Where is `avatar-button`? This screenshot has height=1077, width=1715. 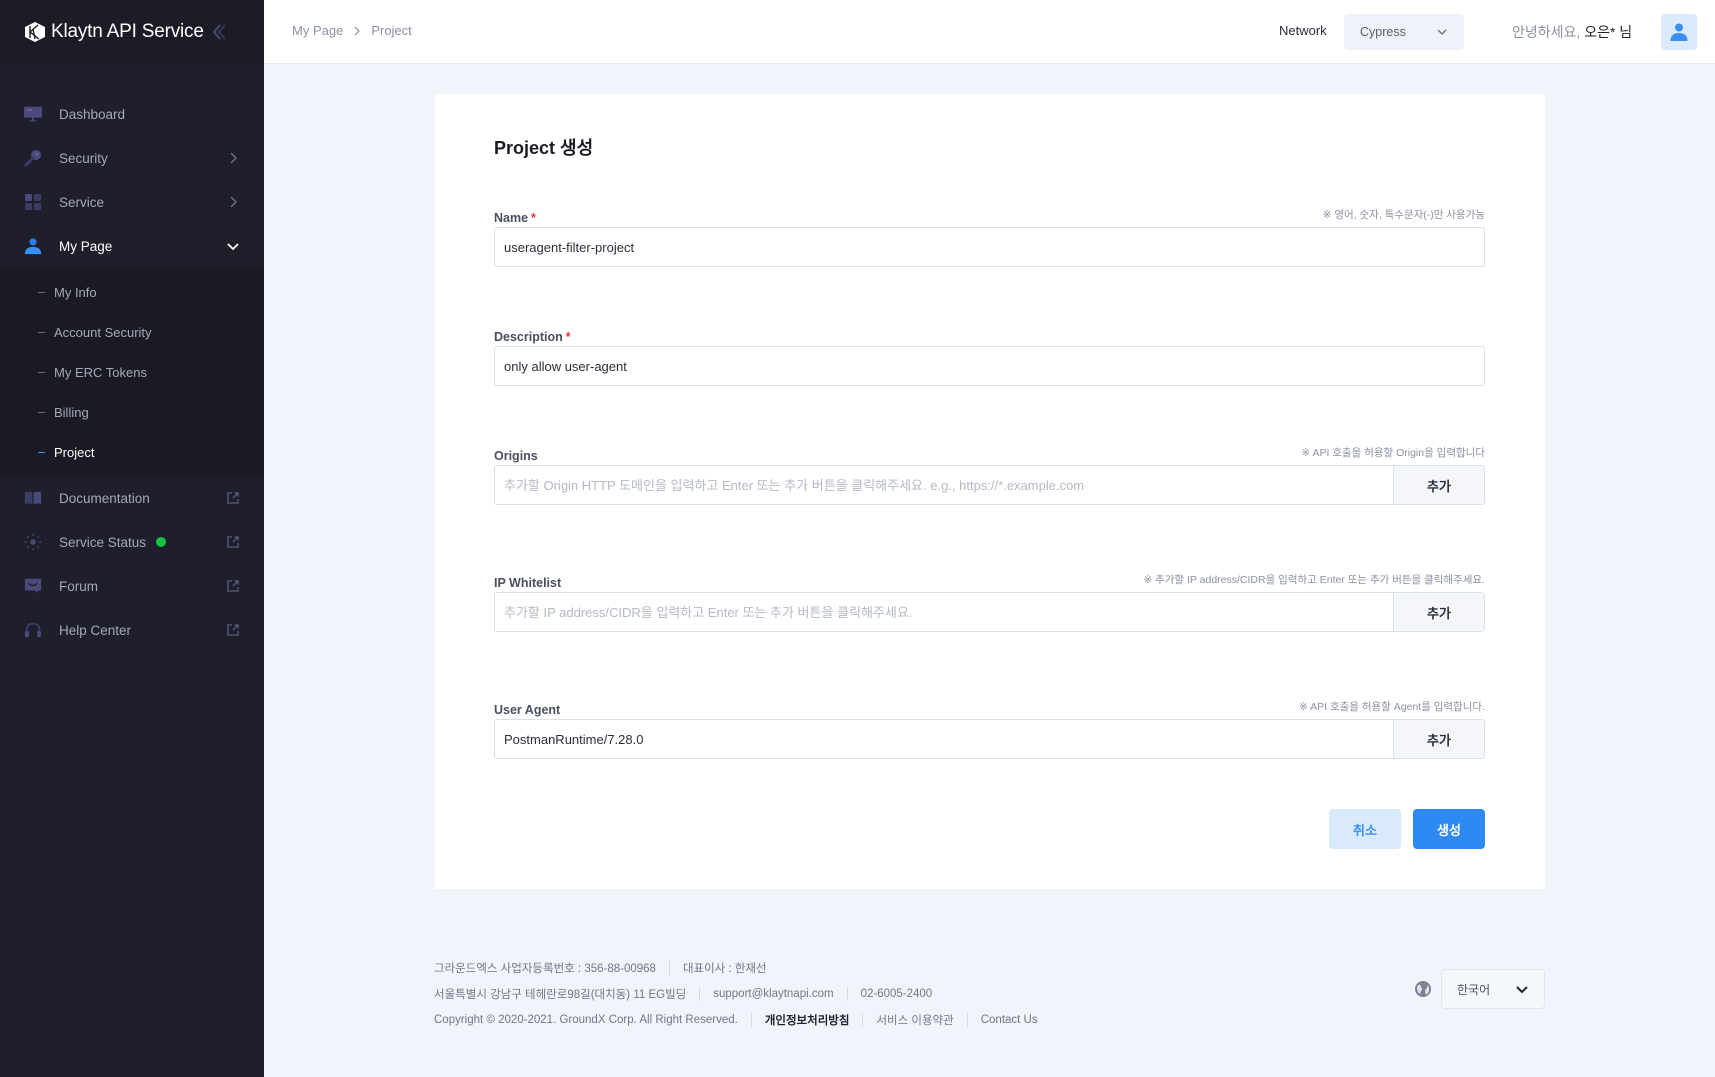 avatar-button is located at coordinates (1679, 32).